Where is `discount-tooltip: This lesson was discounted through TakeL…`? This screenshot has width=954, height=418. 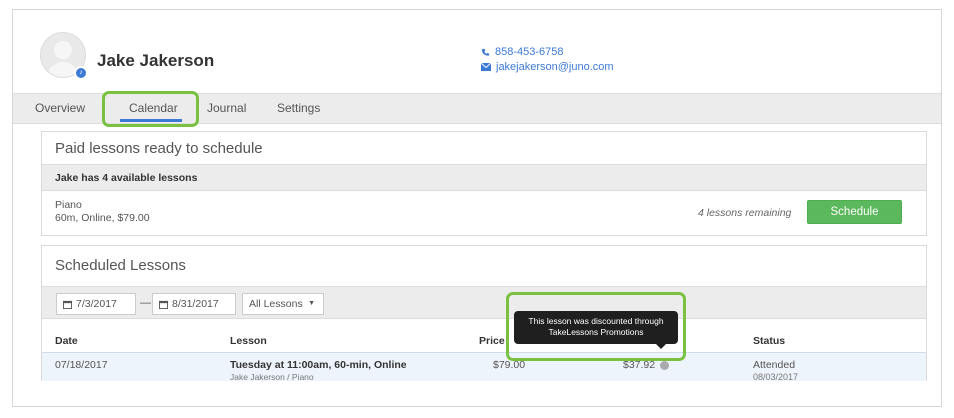 discount-tooltip: This lesson was discounted through TakeL… is located at coordinates (596, 327).